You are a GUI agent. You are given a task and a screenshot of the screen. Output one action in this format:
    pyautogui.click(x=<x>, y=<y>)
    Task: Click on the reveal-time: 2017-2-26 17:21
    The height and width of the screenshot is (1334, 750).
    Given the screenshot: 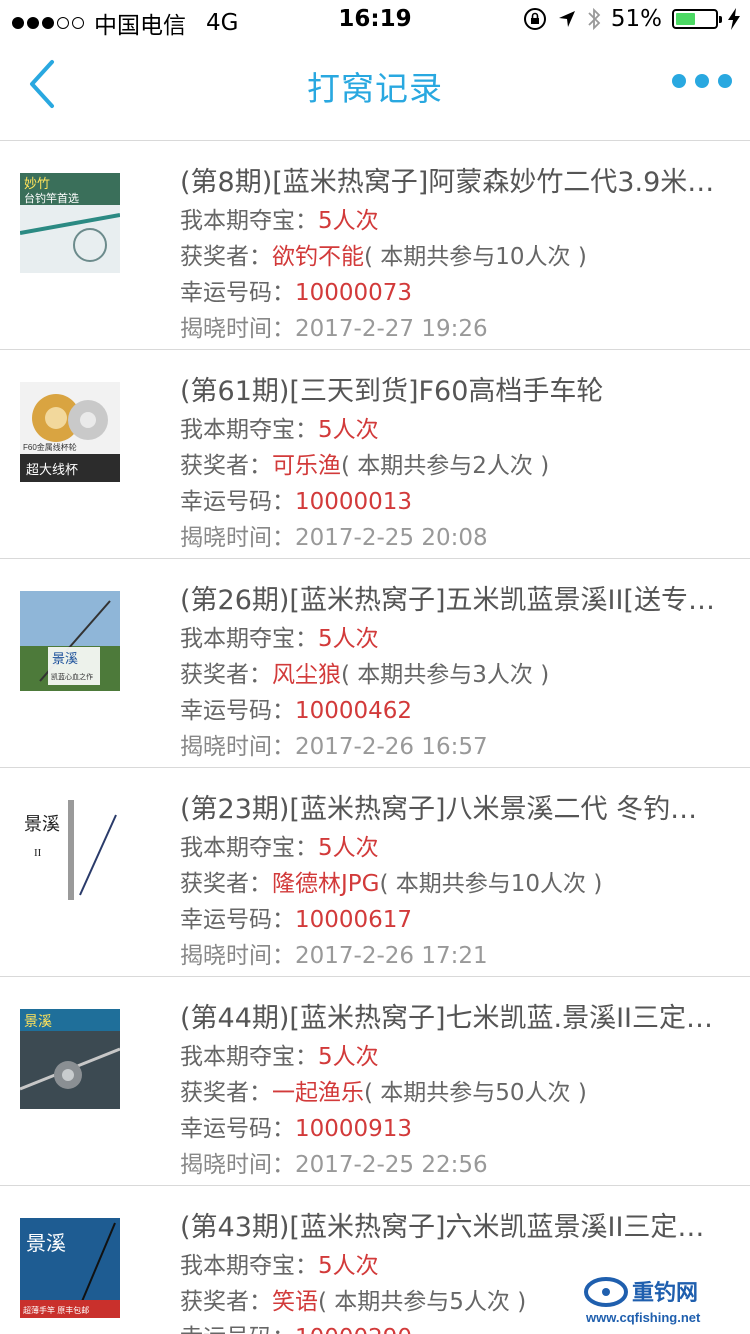 What is the action you would take?
    pyautogui.click(x=391, y=956)
    